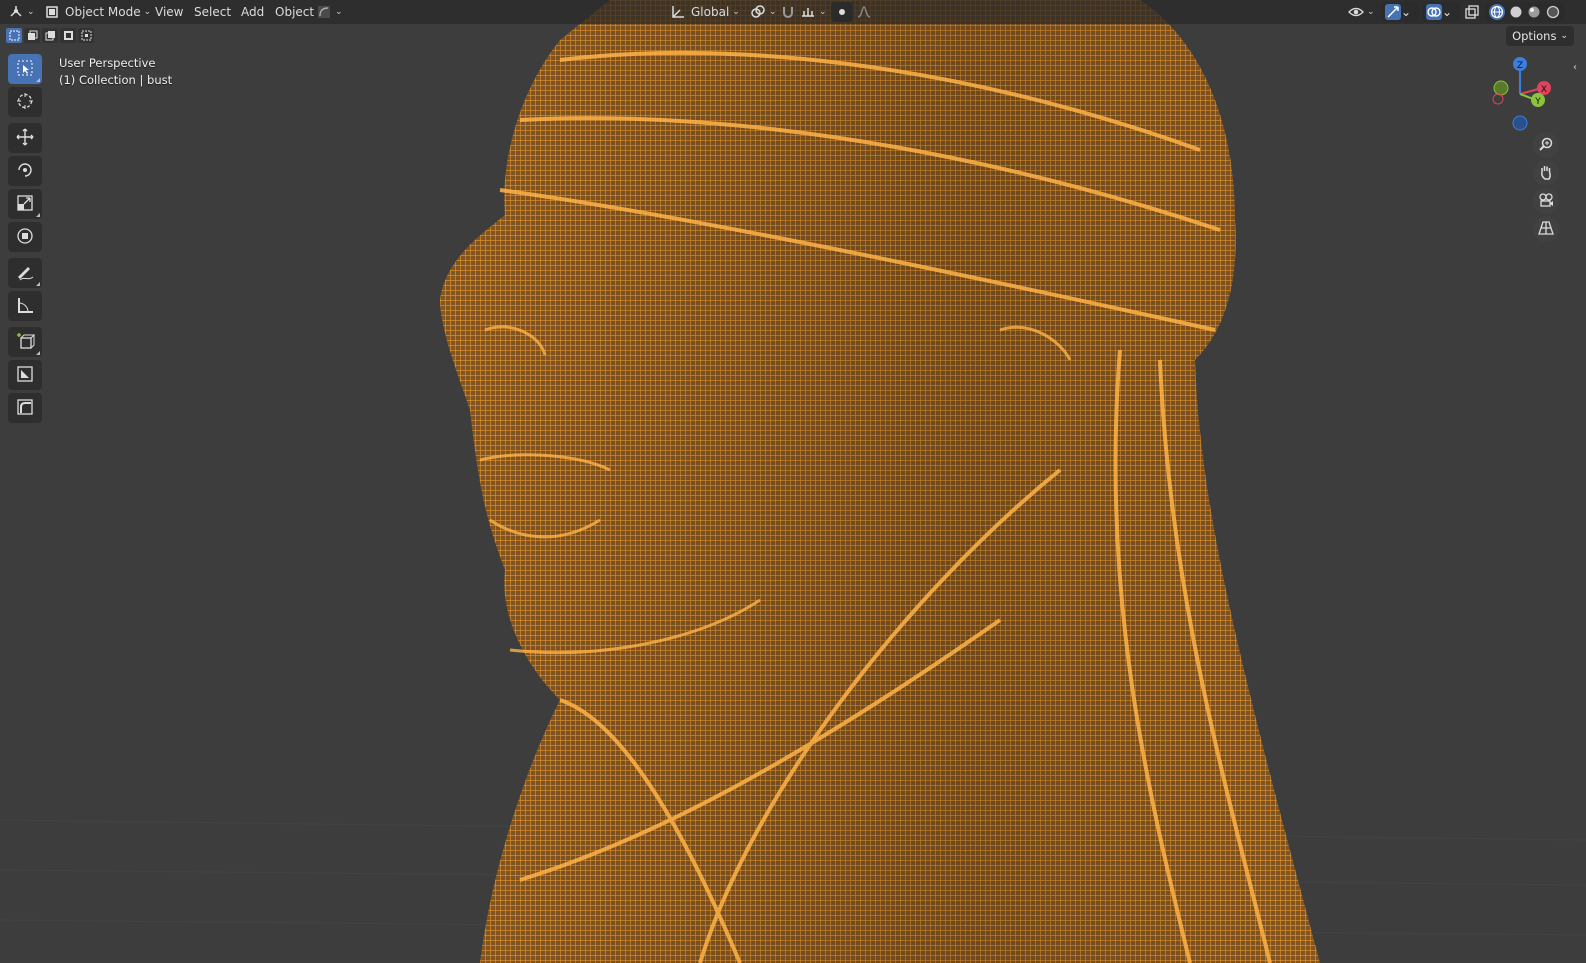 The image size is (1586, 963). I want to click on gizmo-toggle: ⌄, so click(1400, 12).